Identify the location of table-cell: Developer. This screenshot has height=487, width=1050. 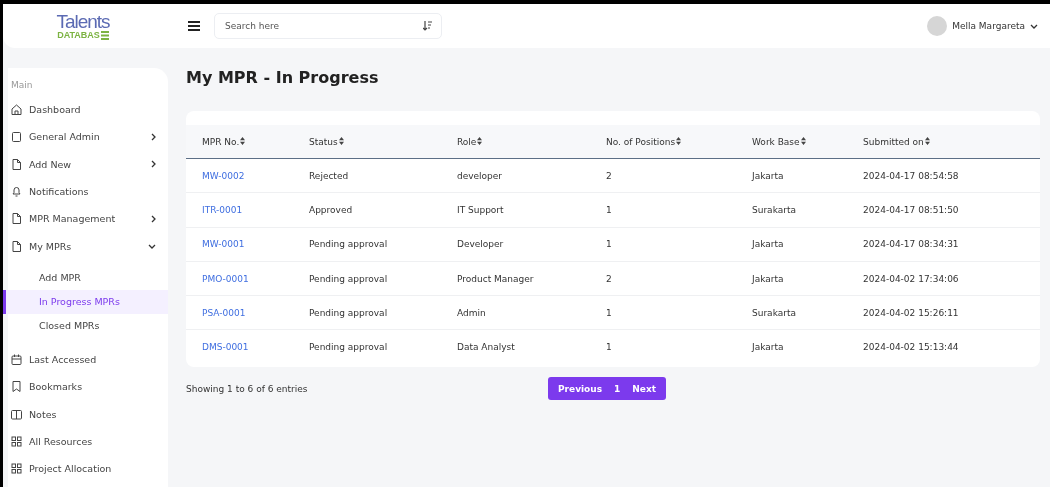
(531, 244).